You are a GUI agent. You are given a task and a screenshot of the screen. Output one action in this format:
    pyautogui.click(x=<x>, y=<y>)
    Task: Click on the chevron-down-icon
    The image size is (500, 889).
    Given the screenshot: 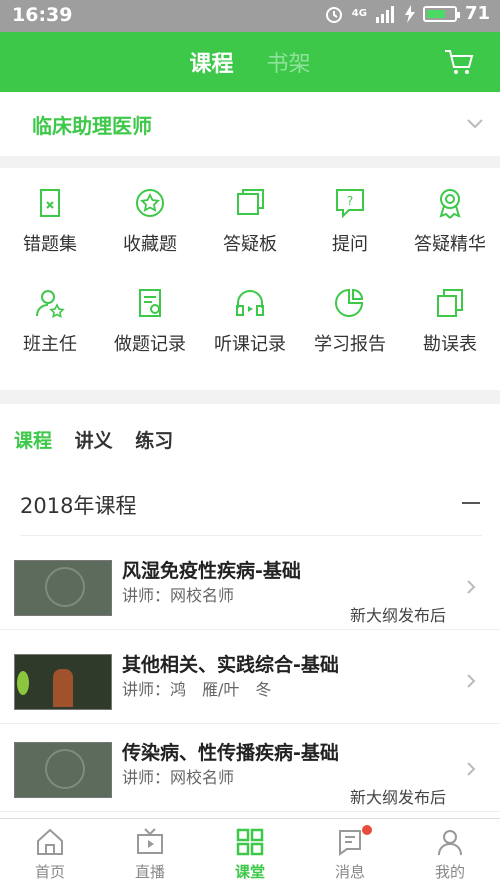 What is the action you would take?
    pyautogui.click(x=475, y=124)
    